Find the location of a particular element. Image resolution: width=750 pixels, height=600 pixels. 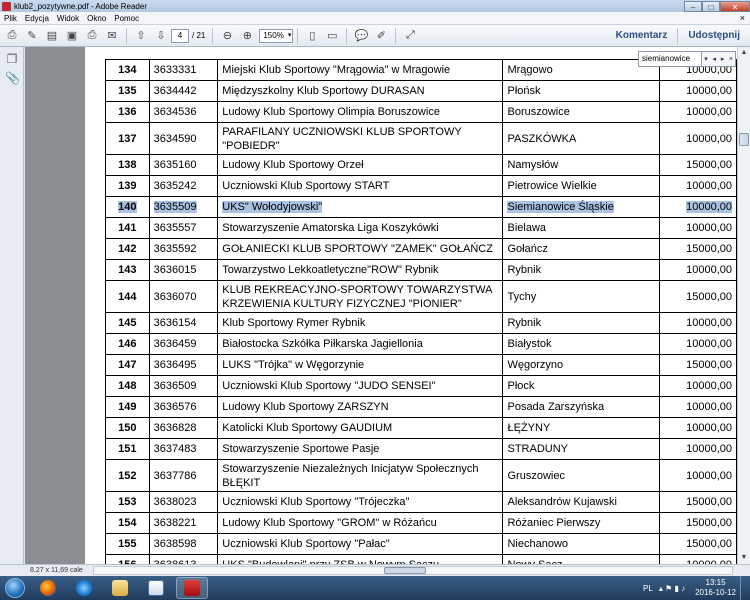

find-toolbar: siemianowice ▾ ◂ ▸ × is located at coordinates (687, 59).